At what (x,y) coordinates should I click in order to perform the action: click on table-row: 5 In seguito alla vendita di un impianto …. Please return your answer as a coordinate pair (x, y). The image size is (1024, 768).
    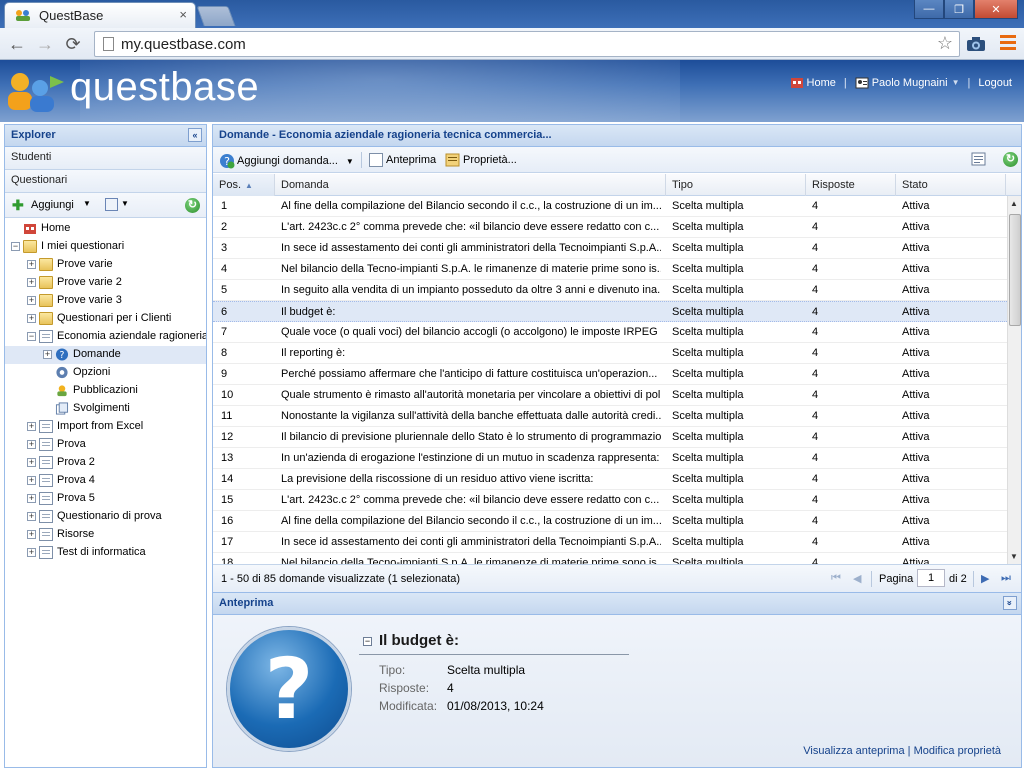
    Looking at the image, I should click on (610, 290).